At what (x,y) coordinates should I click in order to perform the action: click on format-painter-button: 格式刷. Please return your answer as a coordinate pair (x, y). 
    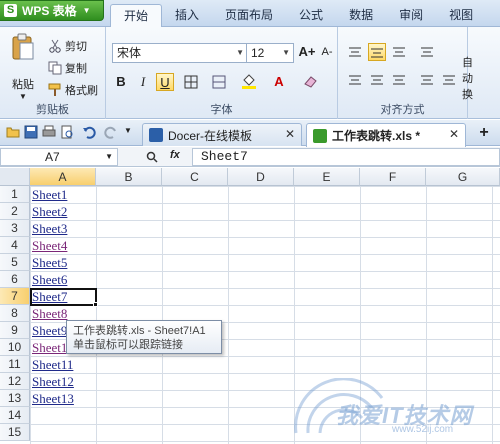
    Looking at the image, I should click on (73, 90).